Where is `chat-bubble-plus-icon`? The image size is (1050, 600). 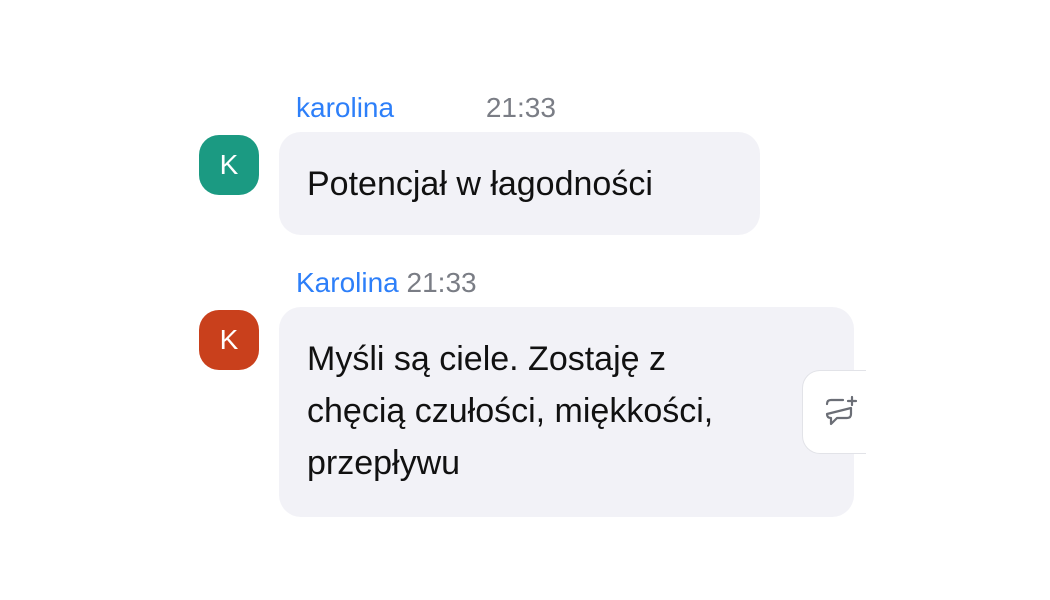 chat-bubble-plus-icon is located at coordinates (841, 414).